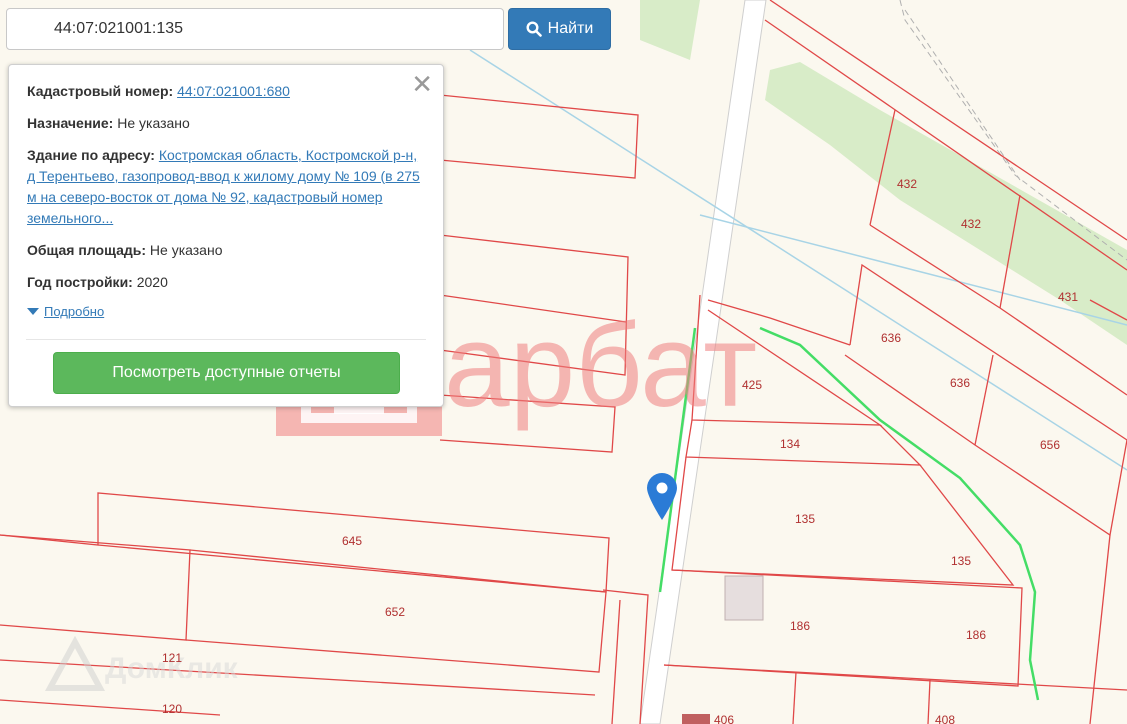  Describe the element at coordinates (226, 311) in the screenshot. I see `details-toggle: Подробно` at that location.